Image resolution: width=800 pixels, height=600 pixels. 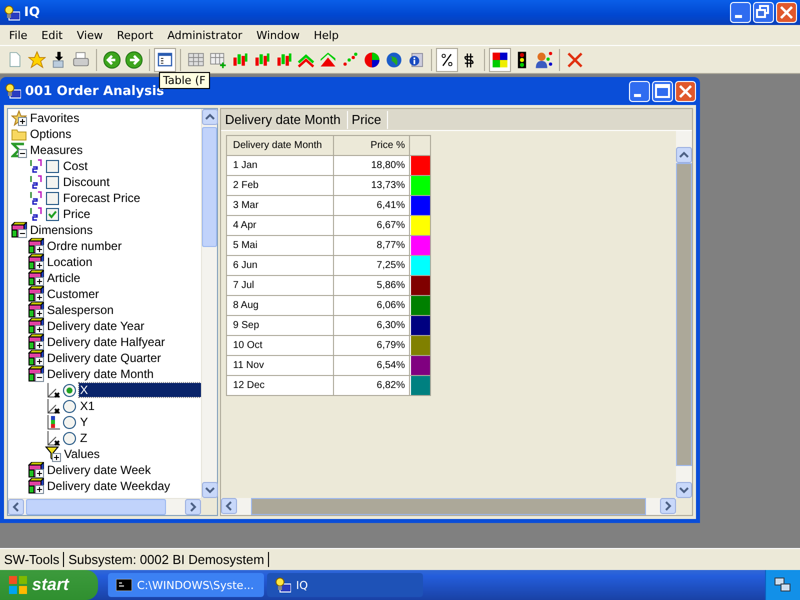 What do you see at coordinates (345, 585) in the screenshot?
I see `taskbar-button: IQ` at bounding box center [345, 585].